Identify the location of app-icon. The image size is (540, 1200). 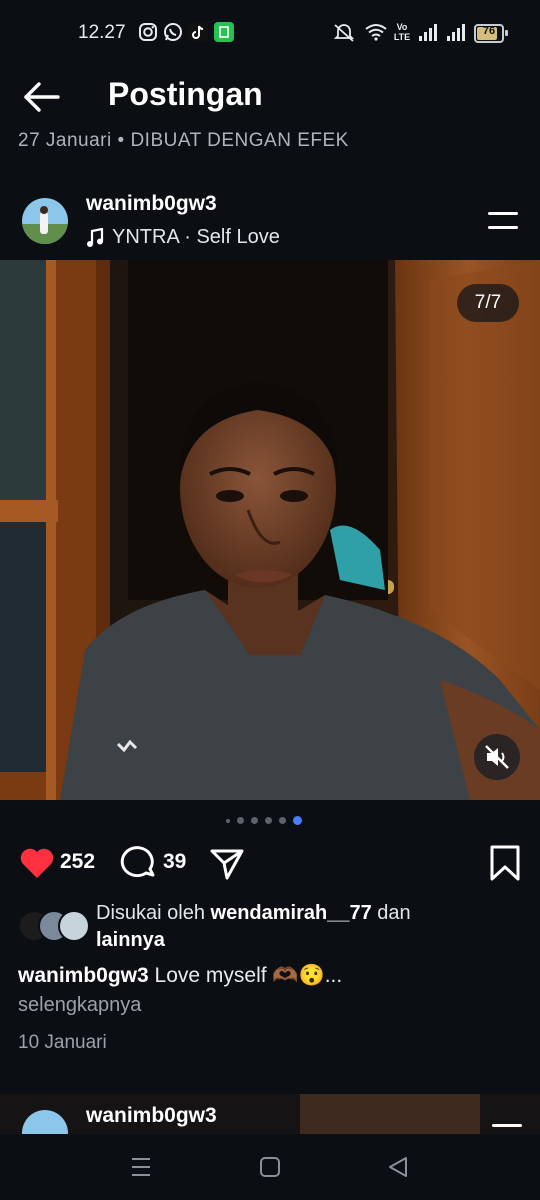
(224, 32).